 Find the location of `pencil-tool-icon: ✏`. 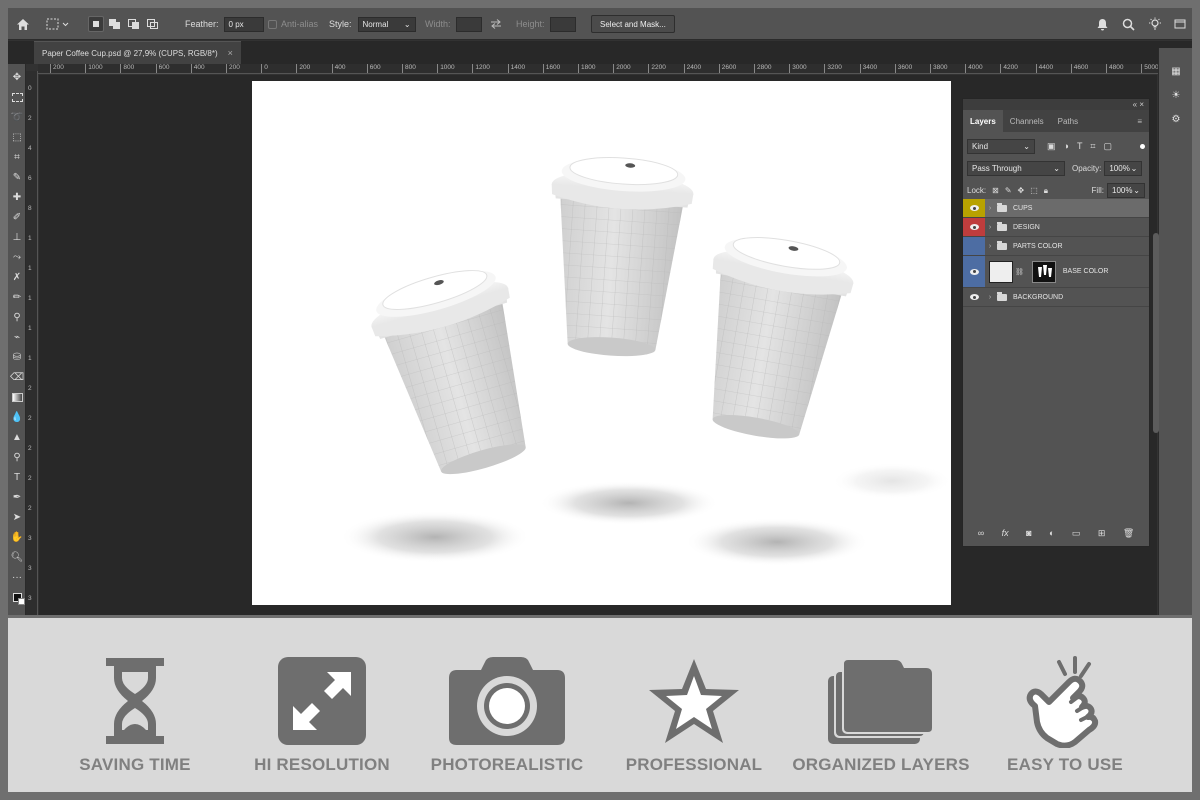

pencil-tool-icon: ✏ is located at coordinates (17, 297).